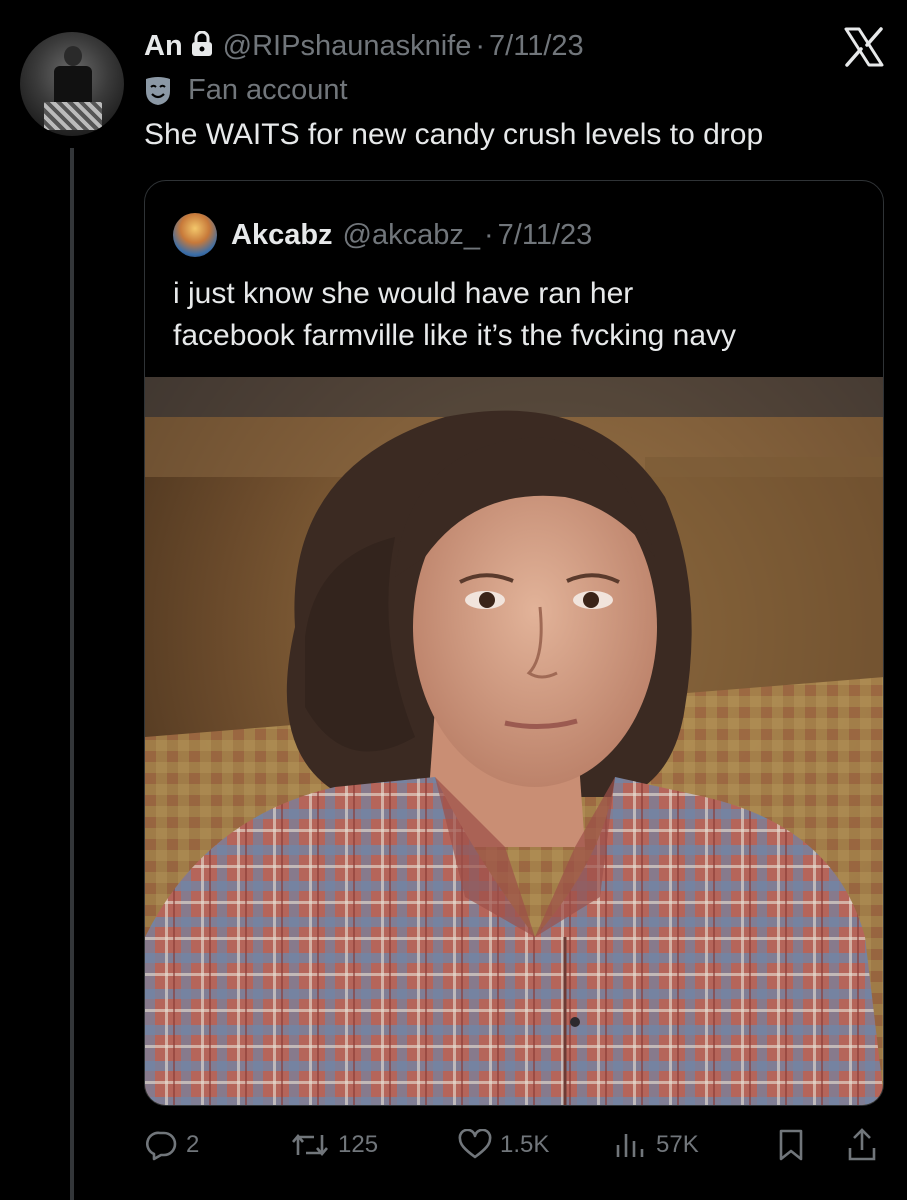 The width and height of the screenshot is (907, 1200). I want to click on views-button: 57K, so click(656, 1145).